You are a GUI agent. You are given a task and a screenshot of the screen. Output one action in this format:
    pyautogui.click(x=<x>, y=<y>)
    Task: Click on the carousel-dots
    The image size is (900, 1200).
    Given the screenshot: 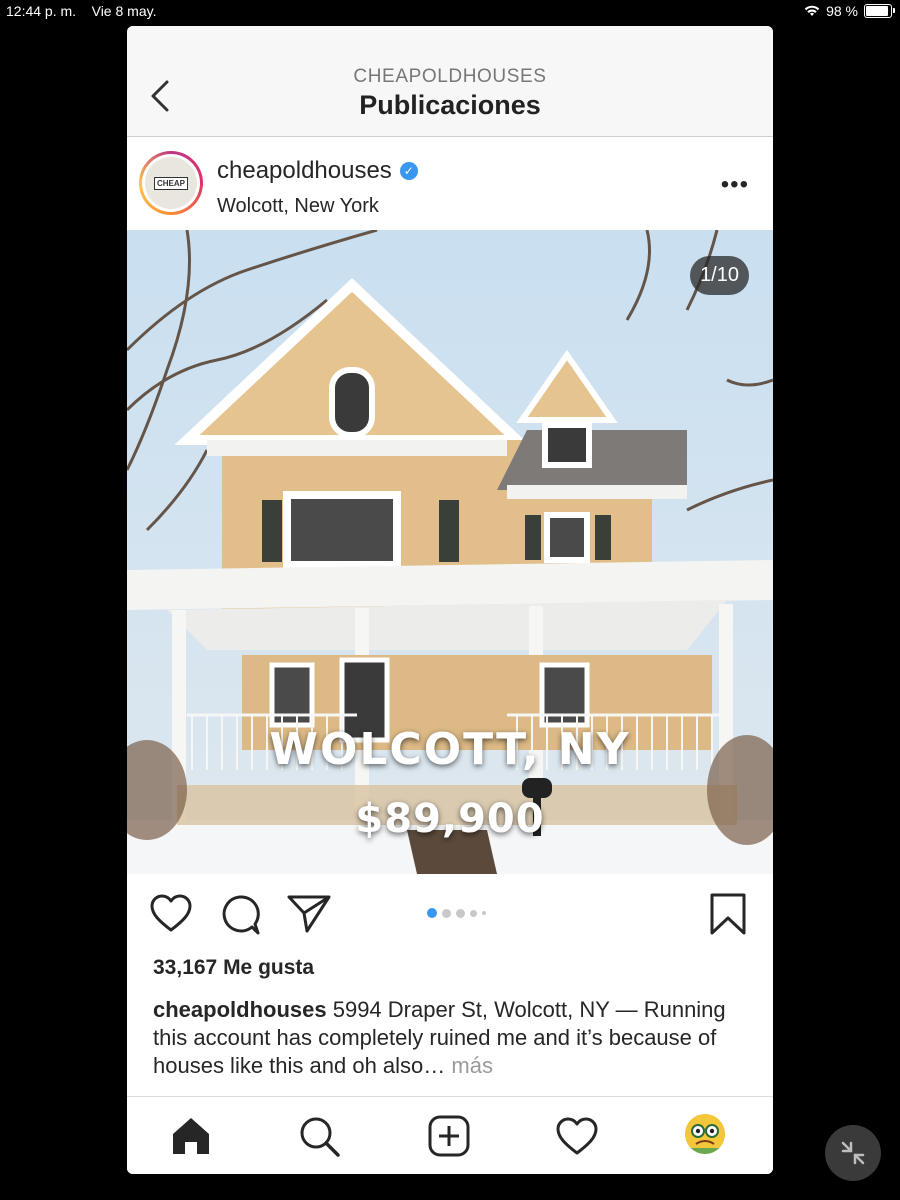 What is the action you would take?
    pyautogui.click(x=456, y=913)
    